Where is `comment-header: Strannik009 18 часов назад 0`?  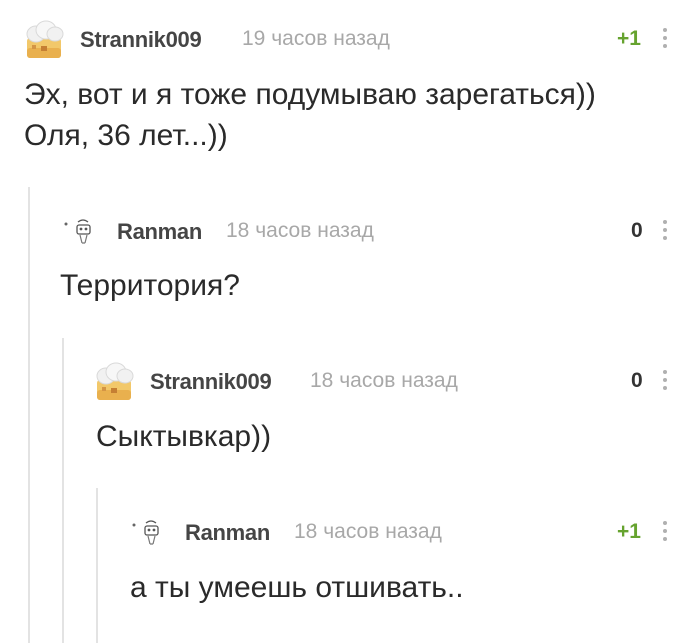
comment-header: Strannik009 18 часов назад 0 is located at coordinates (350, 382).